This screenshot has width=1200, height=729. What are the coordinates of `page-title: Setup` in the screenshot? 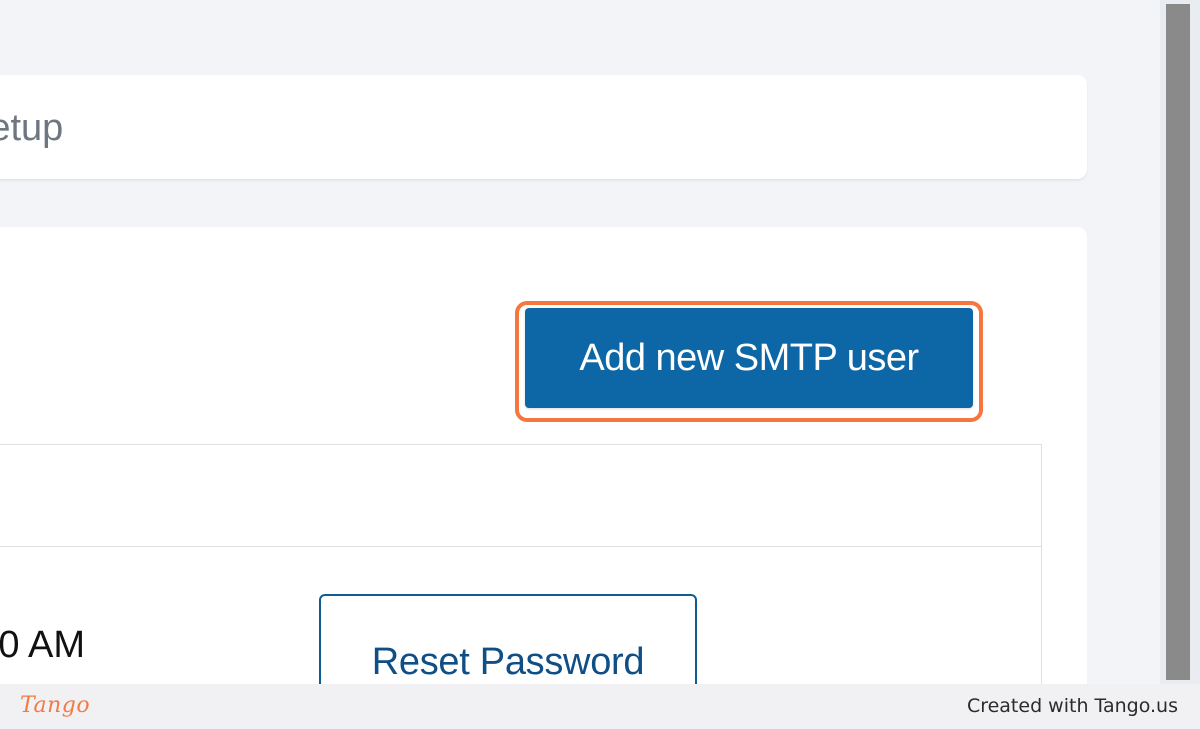 It's located at (32, 128).